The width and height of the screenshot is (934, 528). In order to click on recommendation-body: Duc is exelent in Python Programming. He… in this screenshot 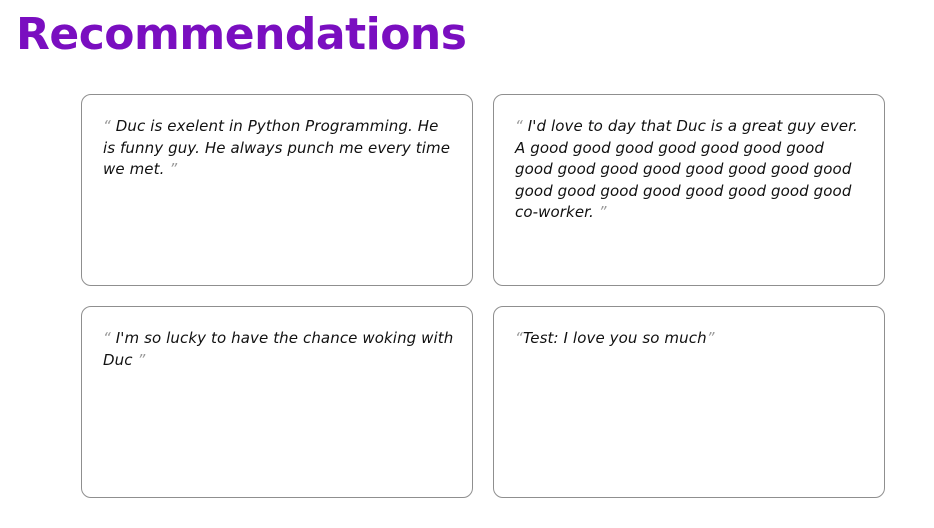, I will do `click(277, 147)`.